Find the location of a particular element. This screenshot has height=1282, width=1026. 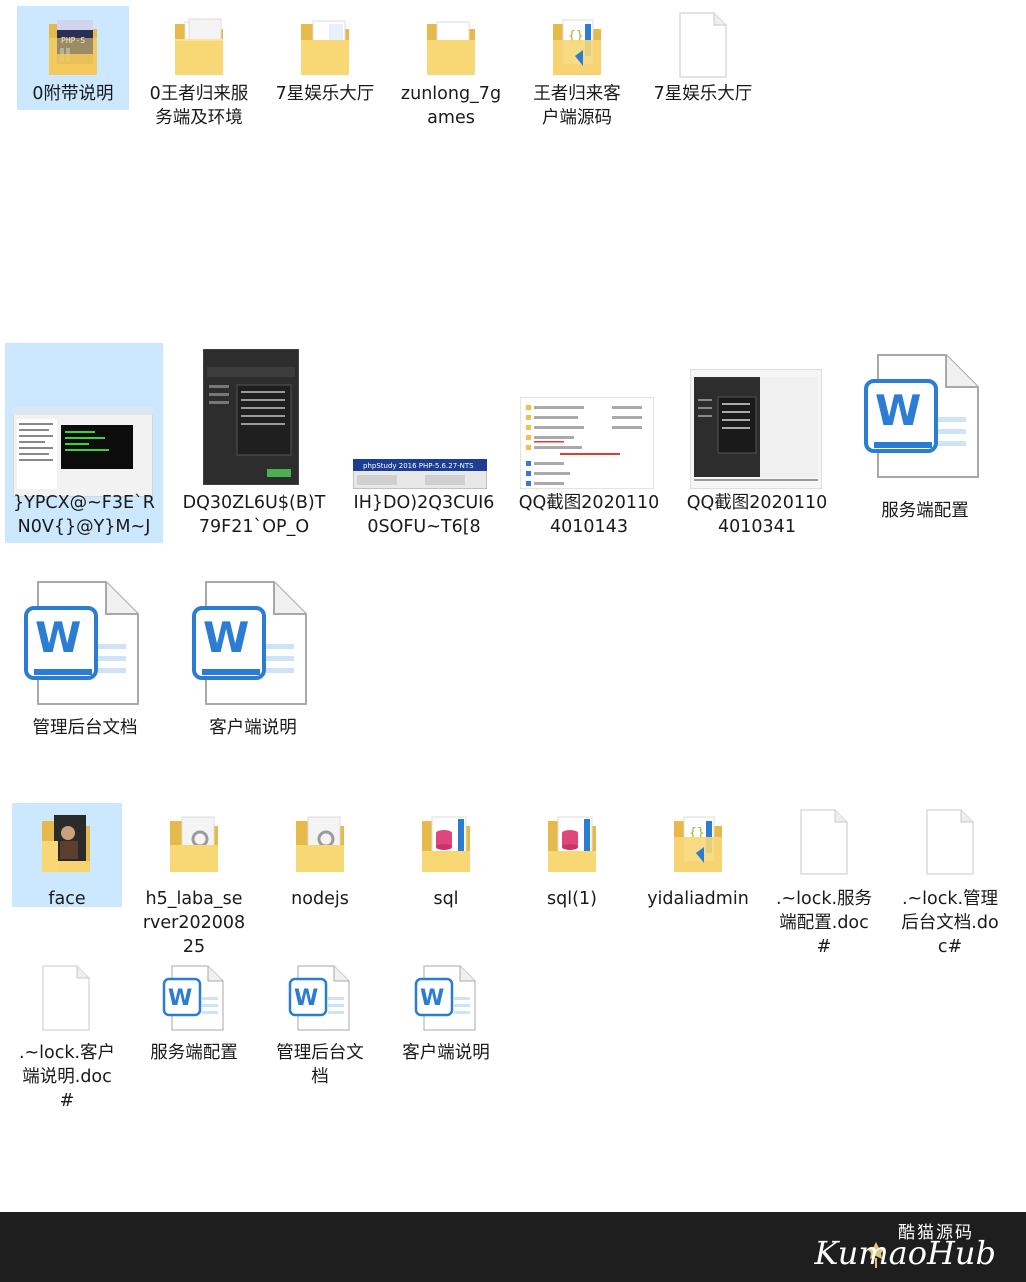

folder-label: zunlong_7games is located at coordinates (451, 106).